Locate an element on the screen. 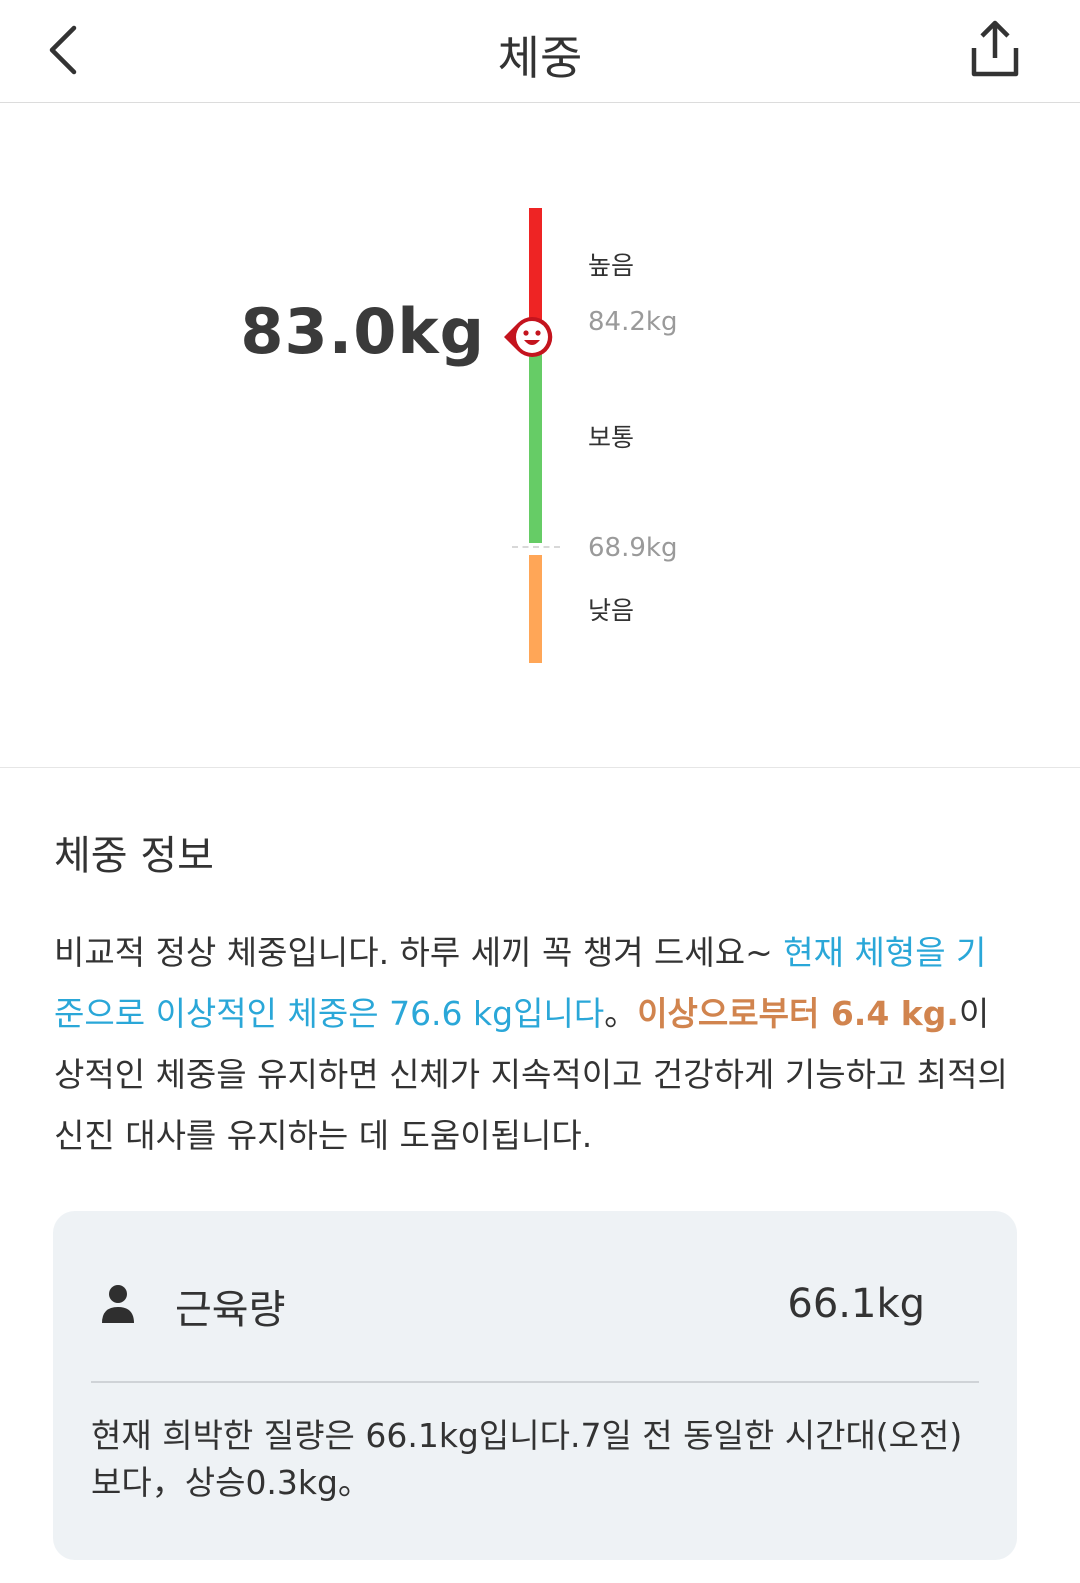 This screenshot has height=1583, width=1080. zone-label-low: 낮음 is located at coordinates (611, 610).